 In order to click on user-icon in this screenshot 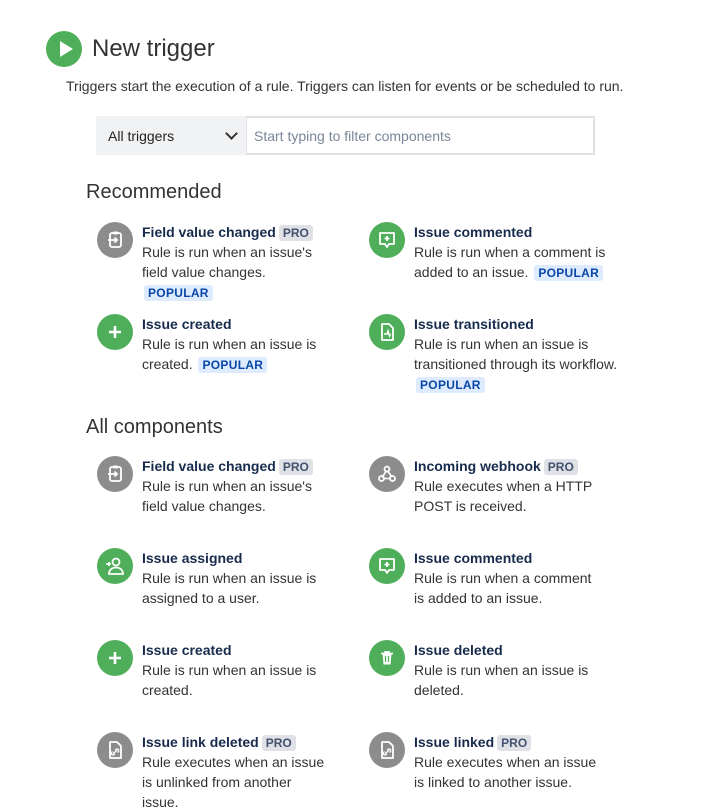, I will do `click(115, 566)`.